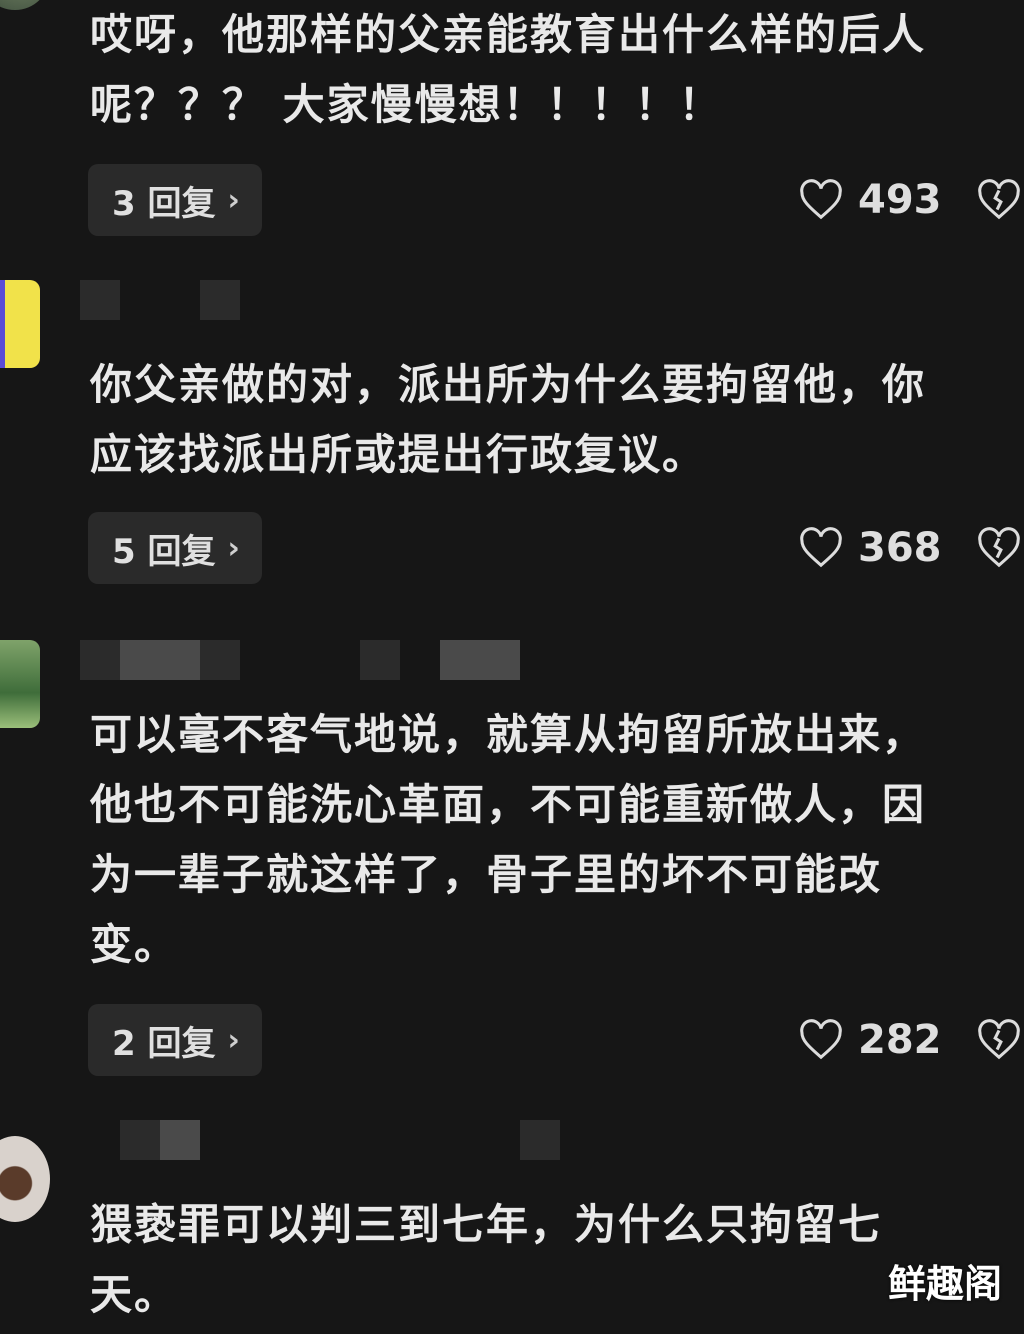 The height and width of the screenshot is (1334, 1024). I want to click on view-replies-button: 2 回复 ›, so click(175, 1040).